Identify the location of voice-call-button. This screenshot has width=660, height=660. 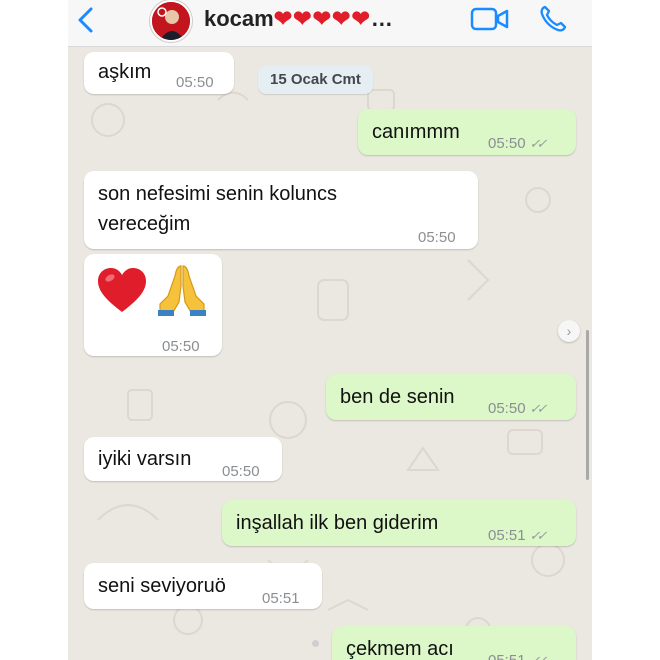
(553, 19).